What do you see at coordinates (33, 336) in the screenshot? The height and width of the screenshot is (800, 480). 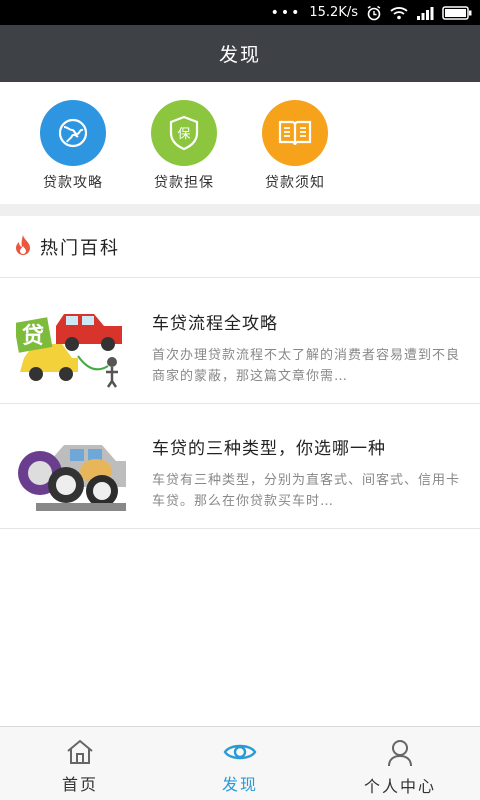 I see `thumbnail-text: 贷` at bounding box center [33, 336].